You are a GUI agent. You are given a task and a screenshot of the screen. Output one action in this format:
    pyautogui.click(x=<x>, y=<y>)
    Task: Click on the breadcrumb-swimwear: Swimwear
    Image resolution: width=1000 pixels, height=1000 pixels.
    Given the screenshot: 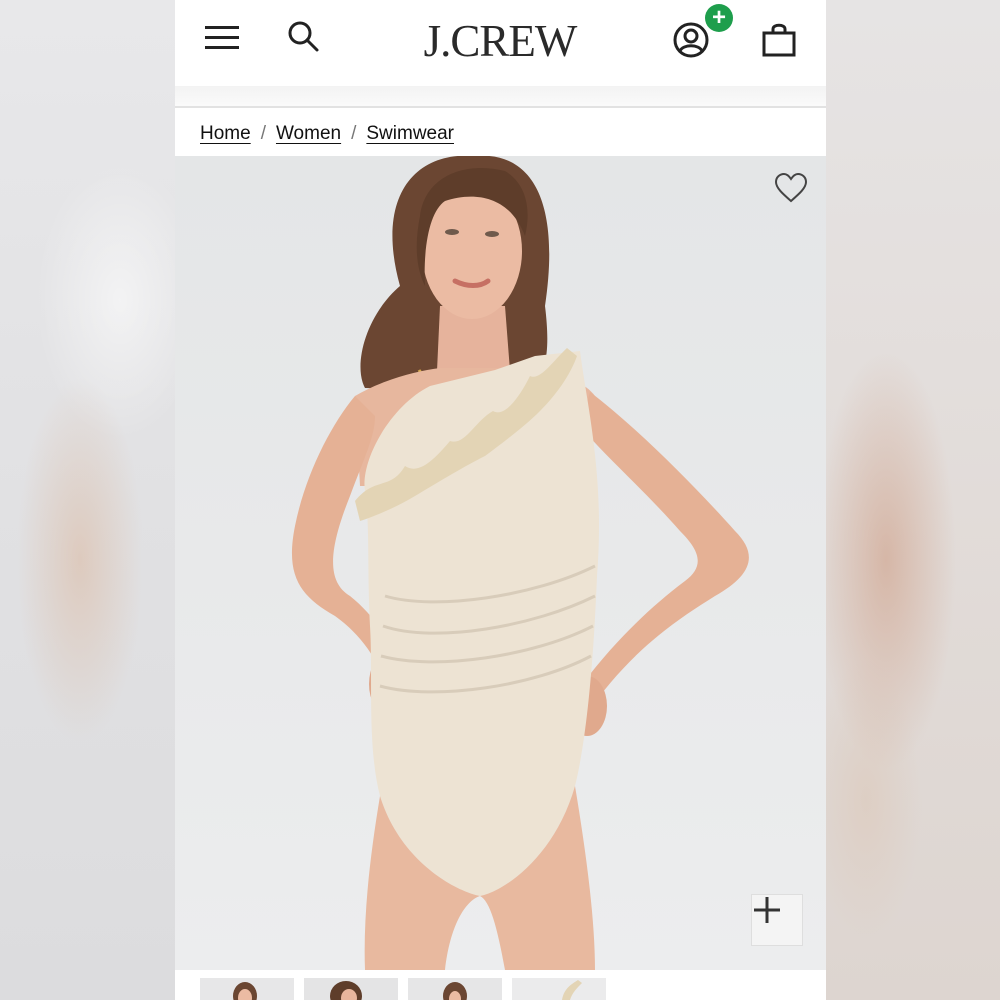 What is the action you would take?
    pyautogui.click(x=410, y=134)
    